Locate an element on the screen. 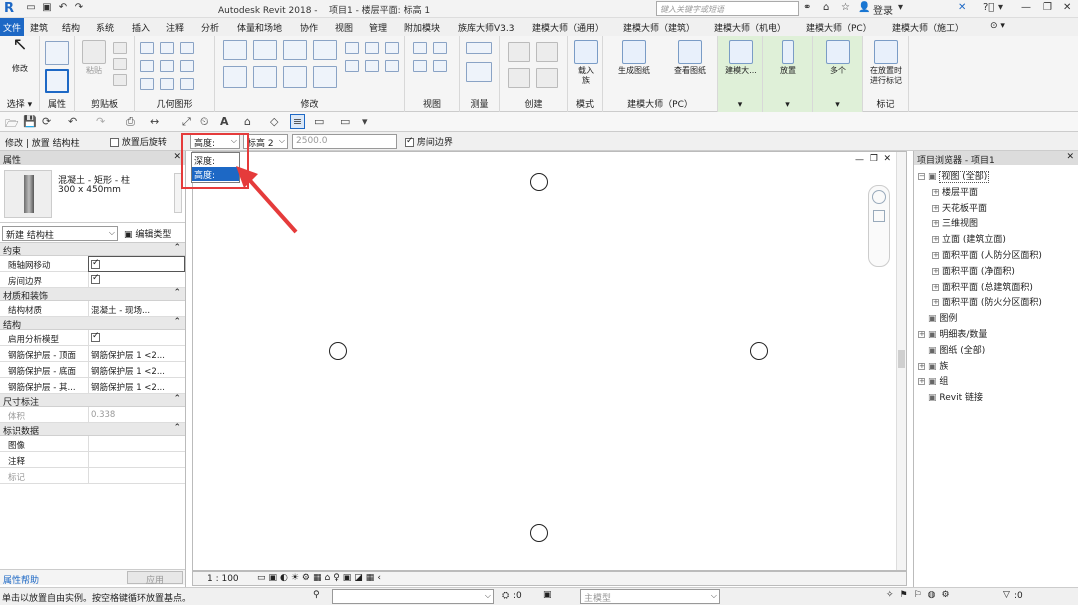 The width and height of the screenshot is (1078, 605). properties-icon is located at coordinates (57, 53).